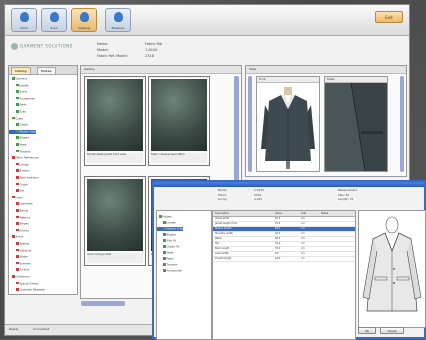 The height and width of the screenshot is (340, 426). I want to click on detail-view-box: Detail, so click(356, 124).